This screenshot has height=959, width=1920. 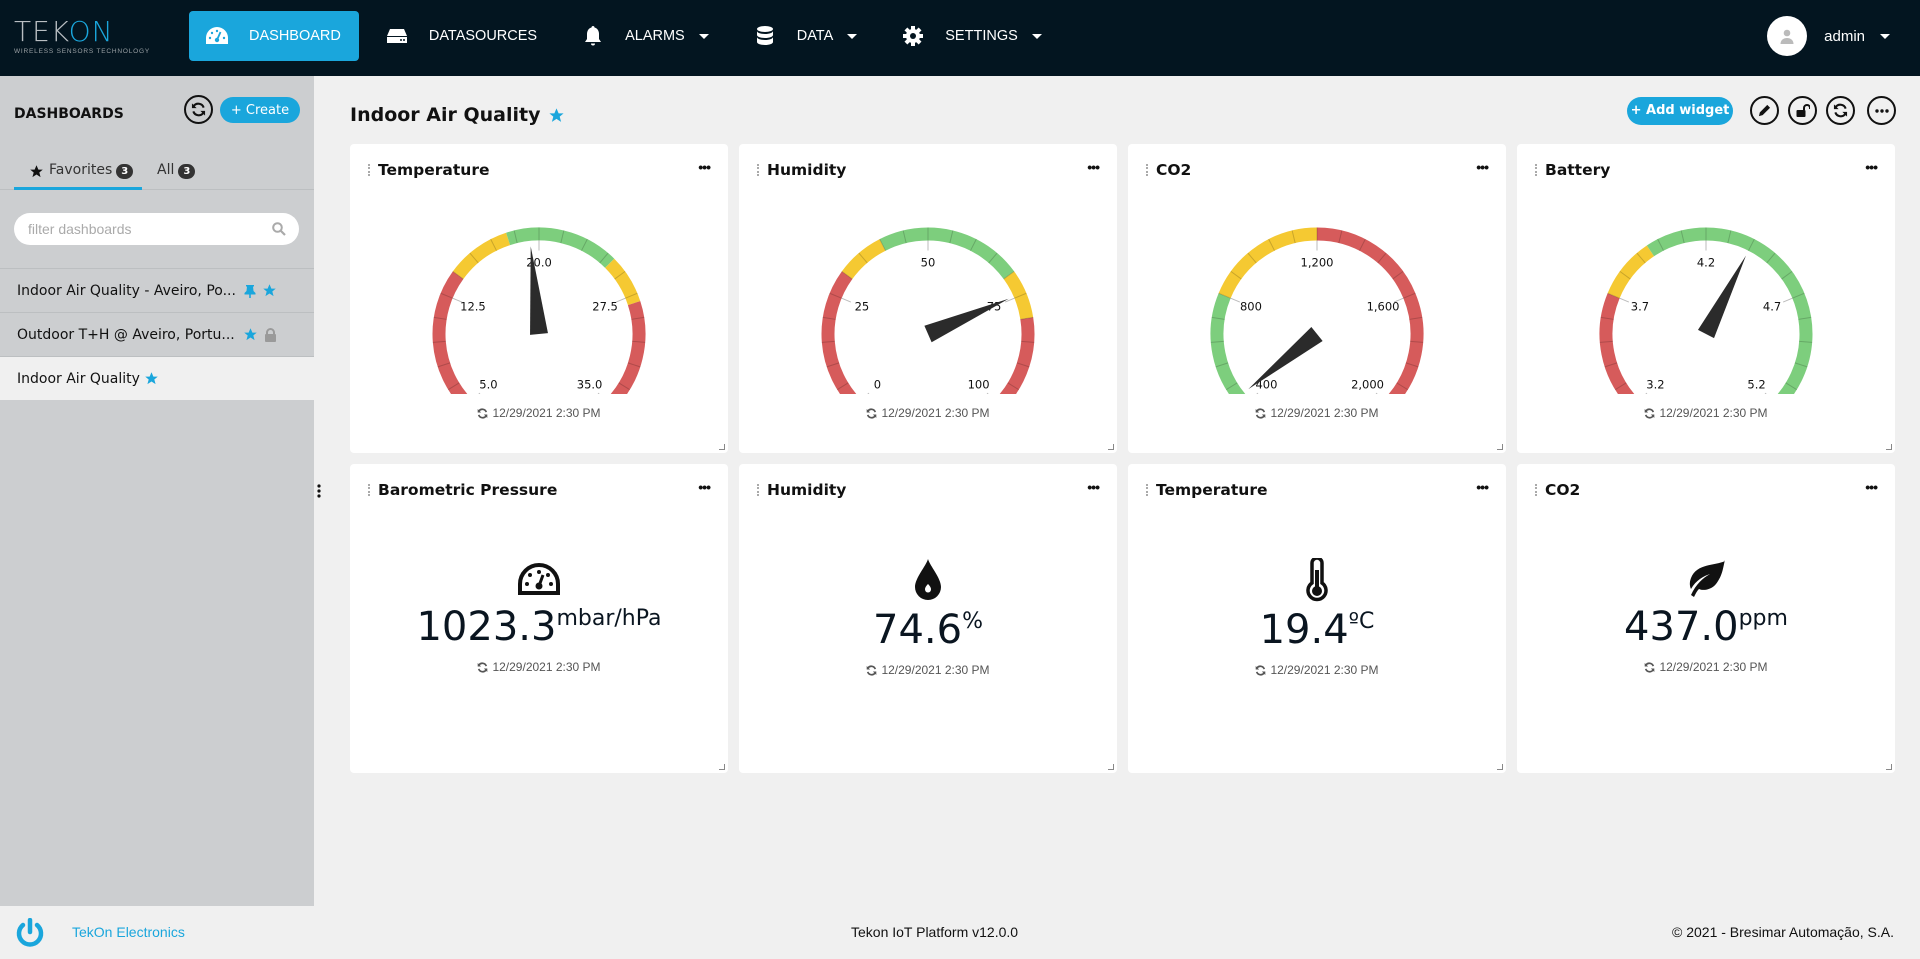 I want to click on edit-button, so click(x=1764, y=110).